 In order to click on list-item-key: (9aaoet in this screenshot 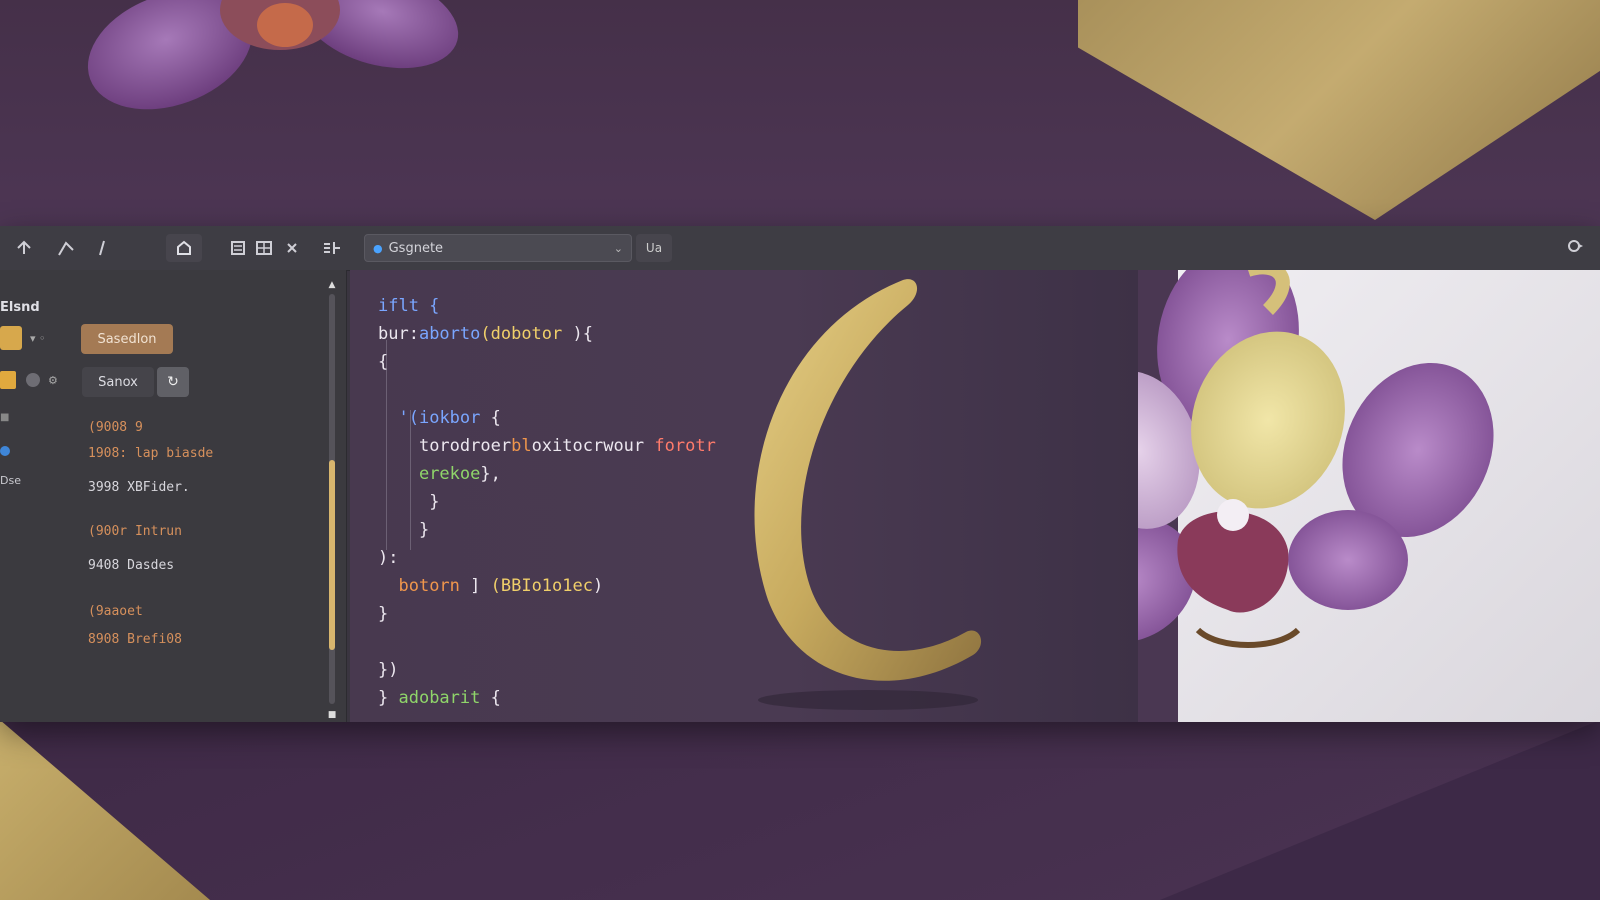, I will do `click(115, 611)`.